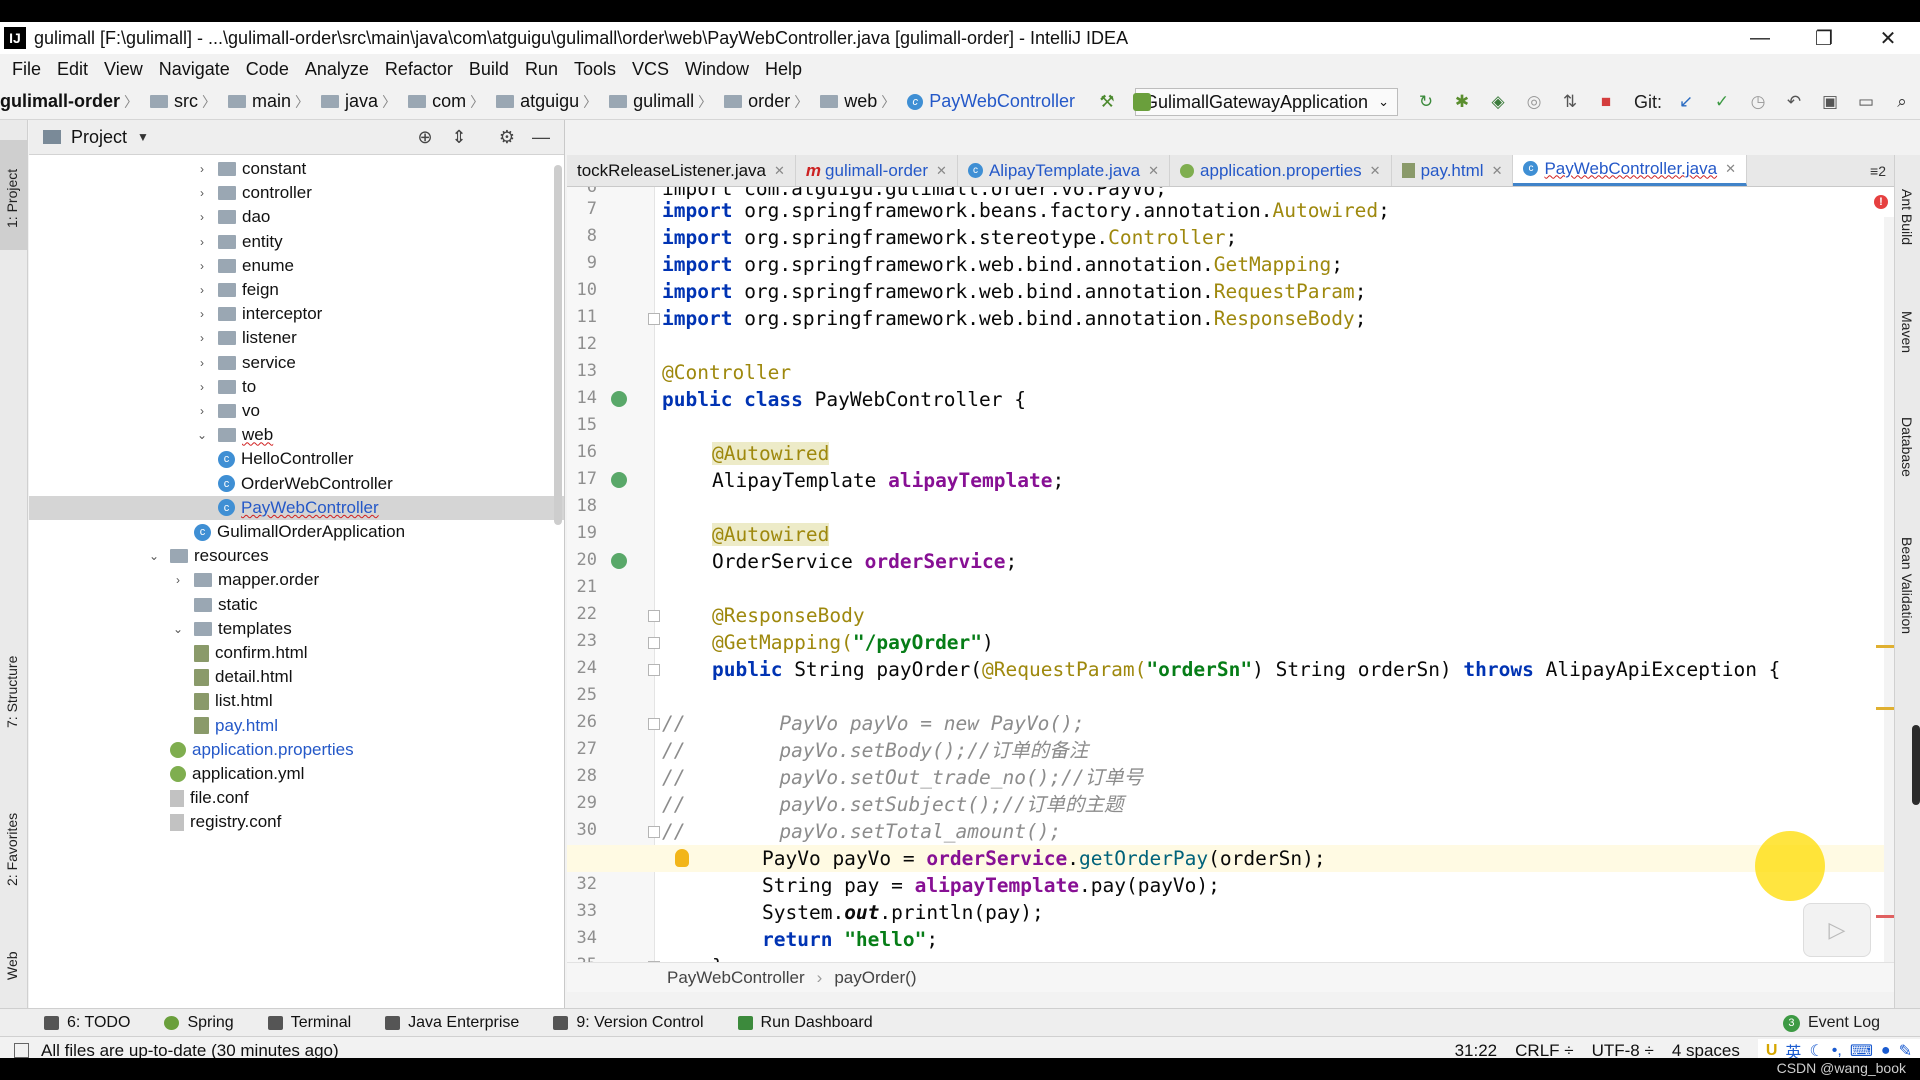 The height and width of the screenshot is (1080, 1920). I want to click on search-icon: ⌕, so click(1902, 102).